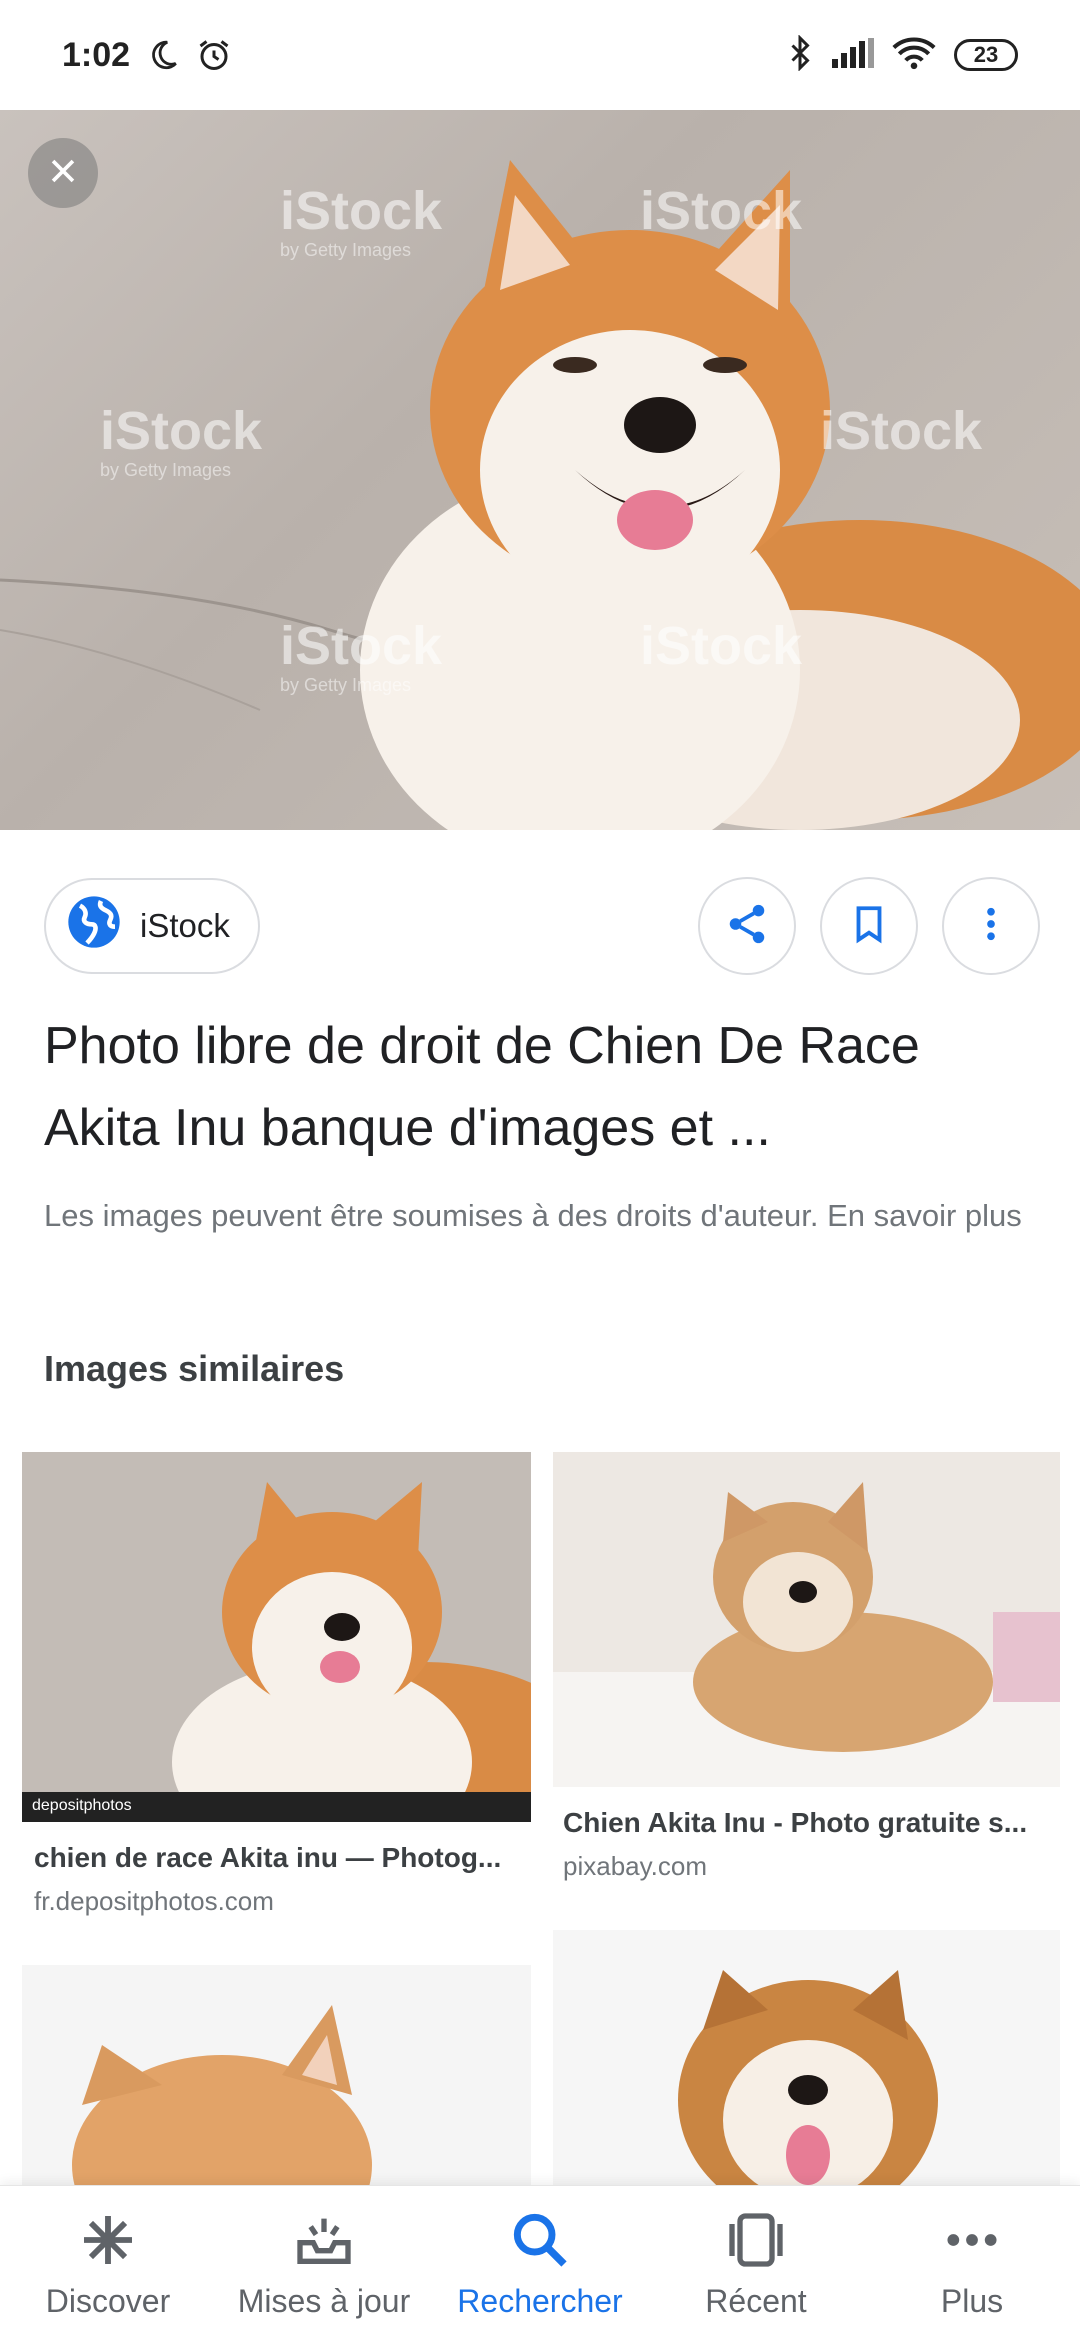  I want to click on globe-icon, so click(94, 926).